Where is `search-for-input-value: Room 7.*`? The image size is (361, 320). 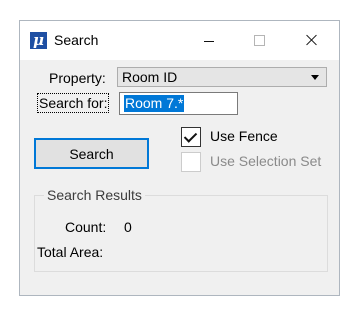 search-for-input-value: Room 7.* is located at coordinates (154, 103).